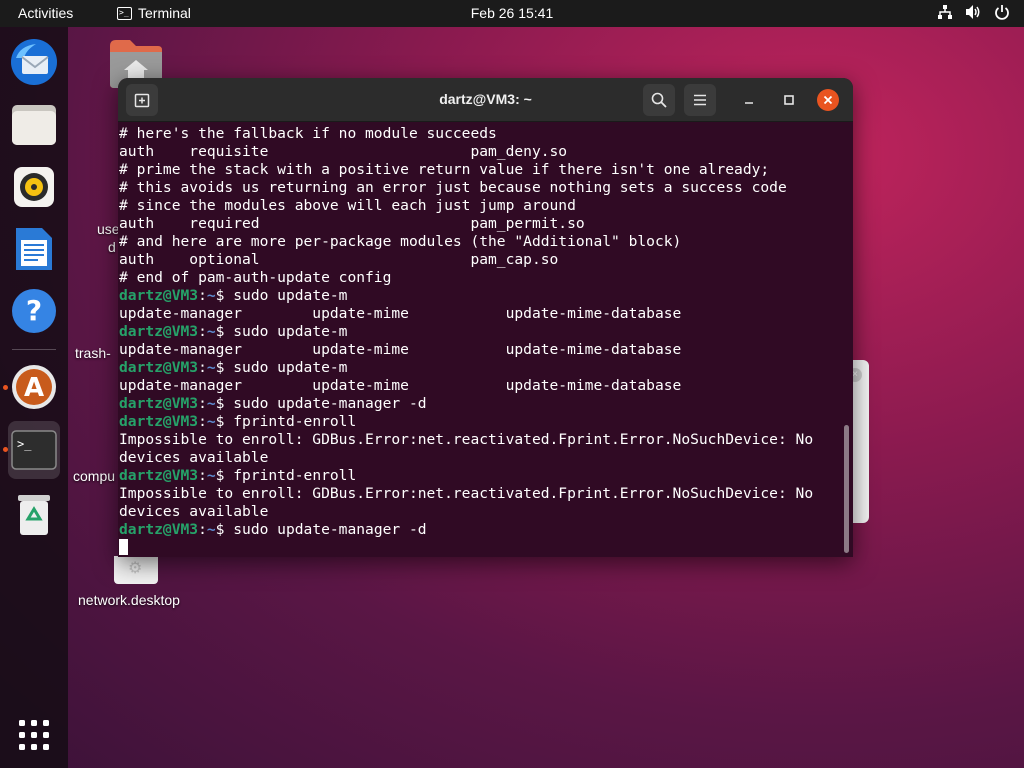  I want to click on dock-thunderbird, so click(34, 62).